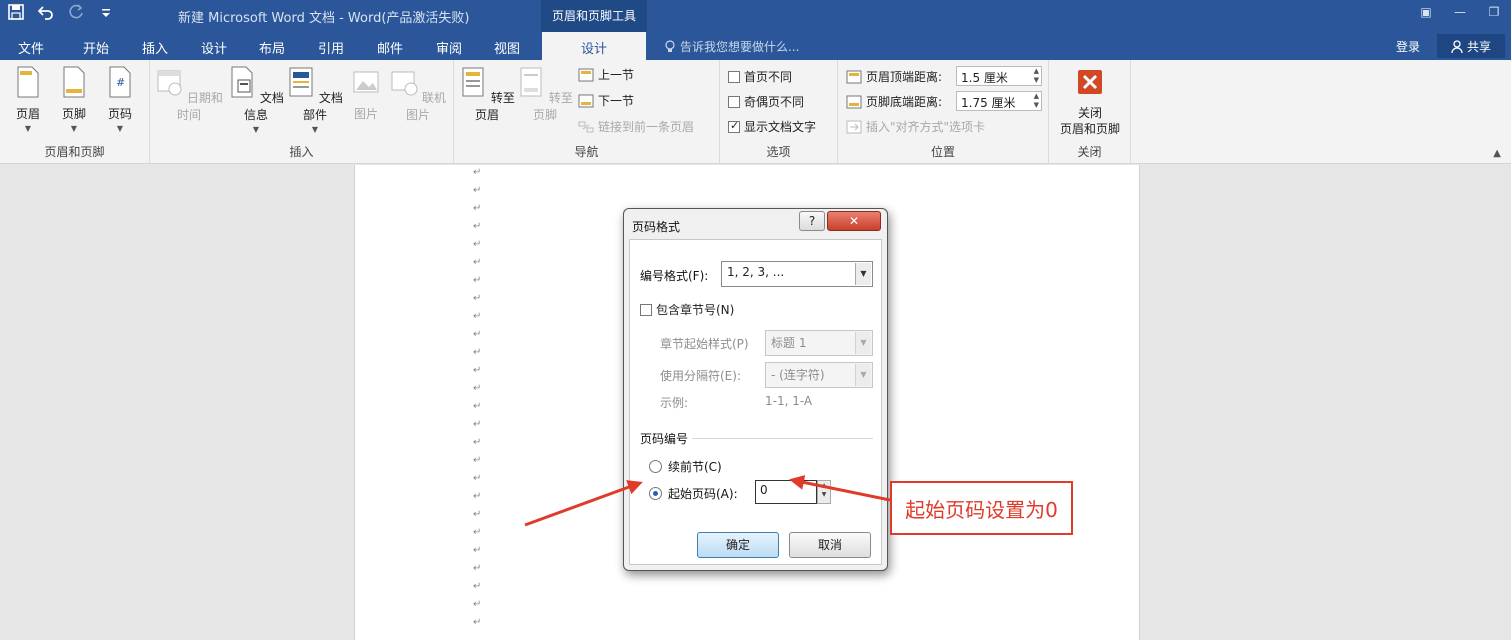  I want to click on sign-in-link: 登录, so click(1408, 46).